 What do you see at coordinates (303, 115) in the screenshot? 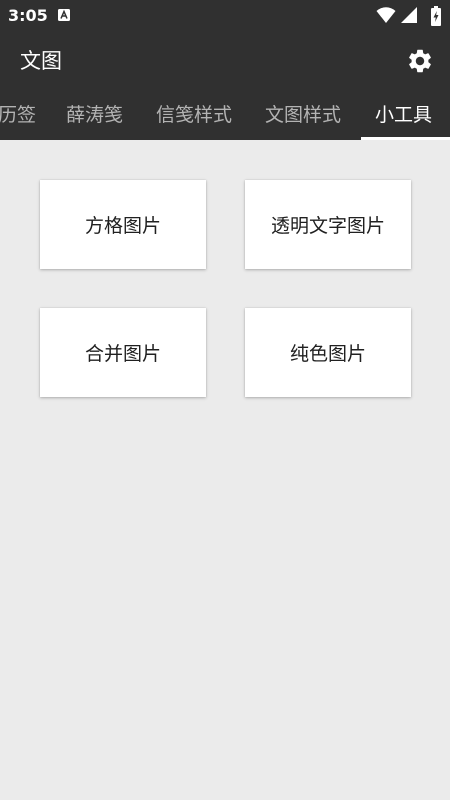
I see `tab-text-image-styles: 文图样式` at bounding box center [303, 115].